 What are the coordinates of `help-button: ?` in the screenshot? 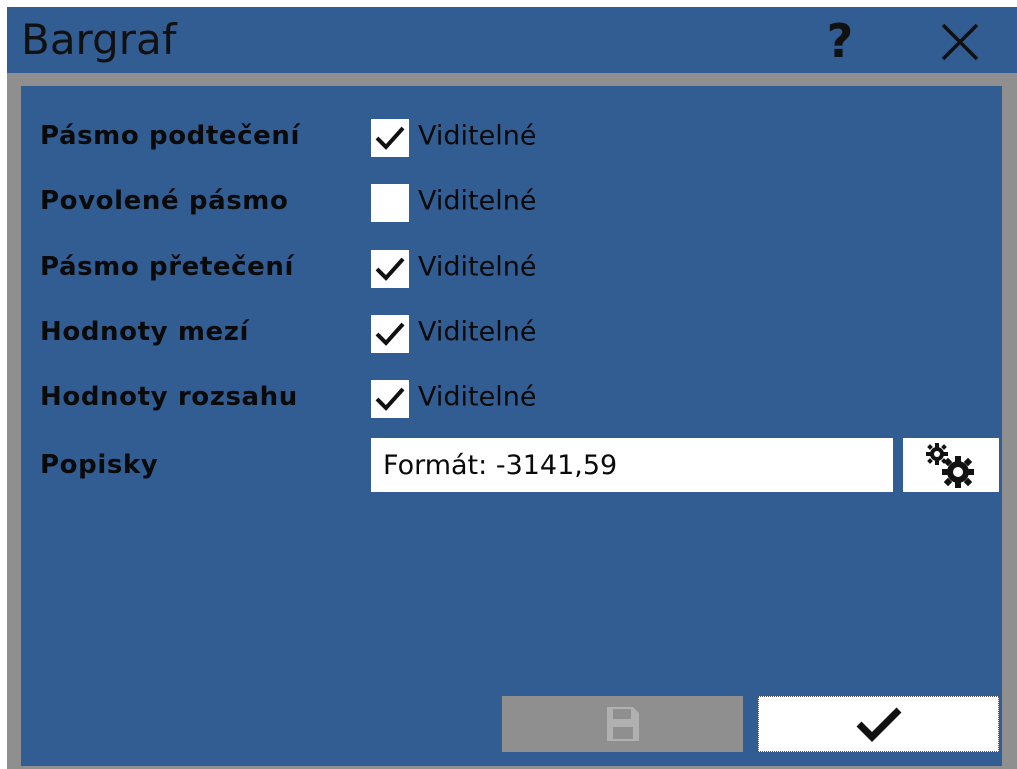 It's located at (840, 41).